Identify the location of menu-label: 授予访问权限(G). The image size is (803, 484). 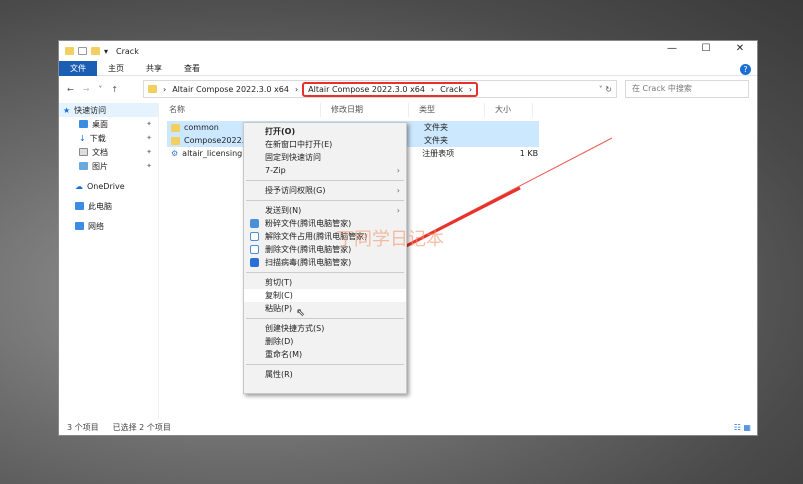
(295, 190).